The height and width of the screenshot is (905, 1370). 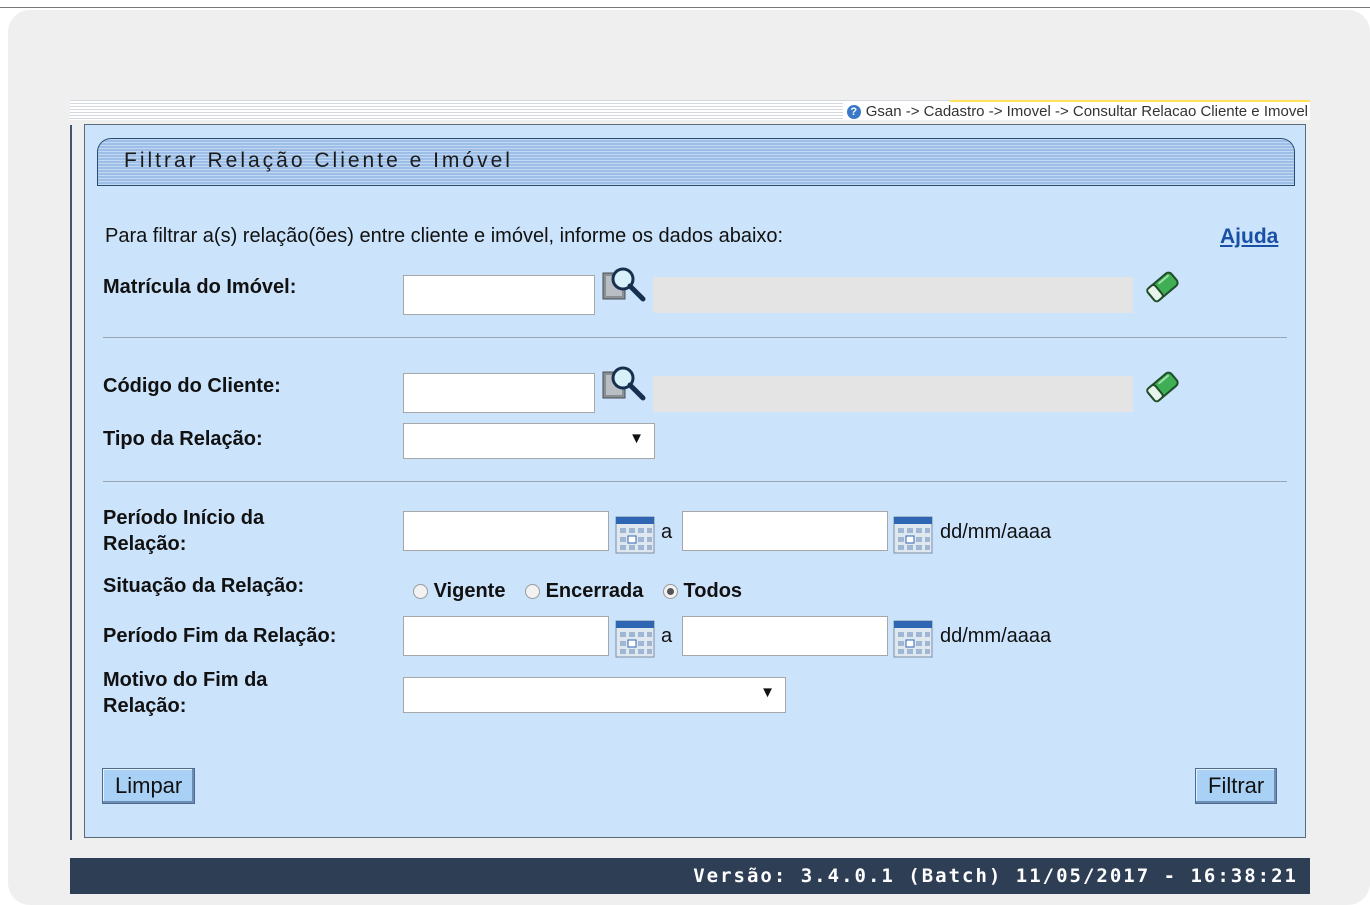 What do you see at coordinates (1130, 101) in the screenshot?
I see `header-accent-line` at bounding box center [1130, 101].